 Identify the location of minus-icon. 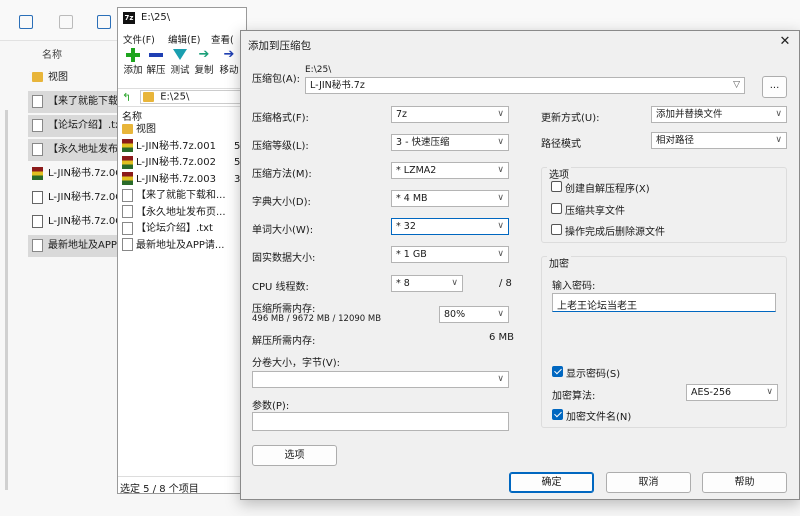
(156, 55).